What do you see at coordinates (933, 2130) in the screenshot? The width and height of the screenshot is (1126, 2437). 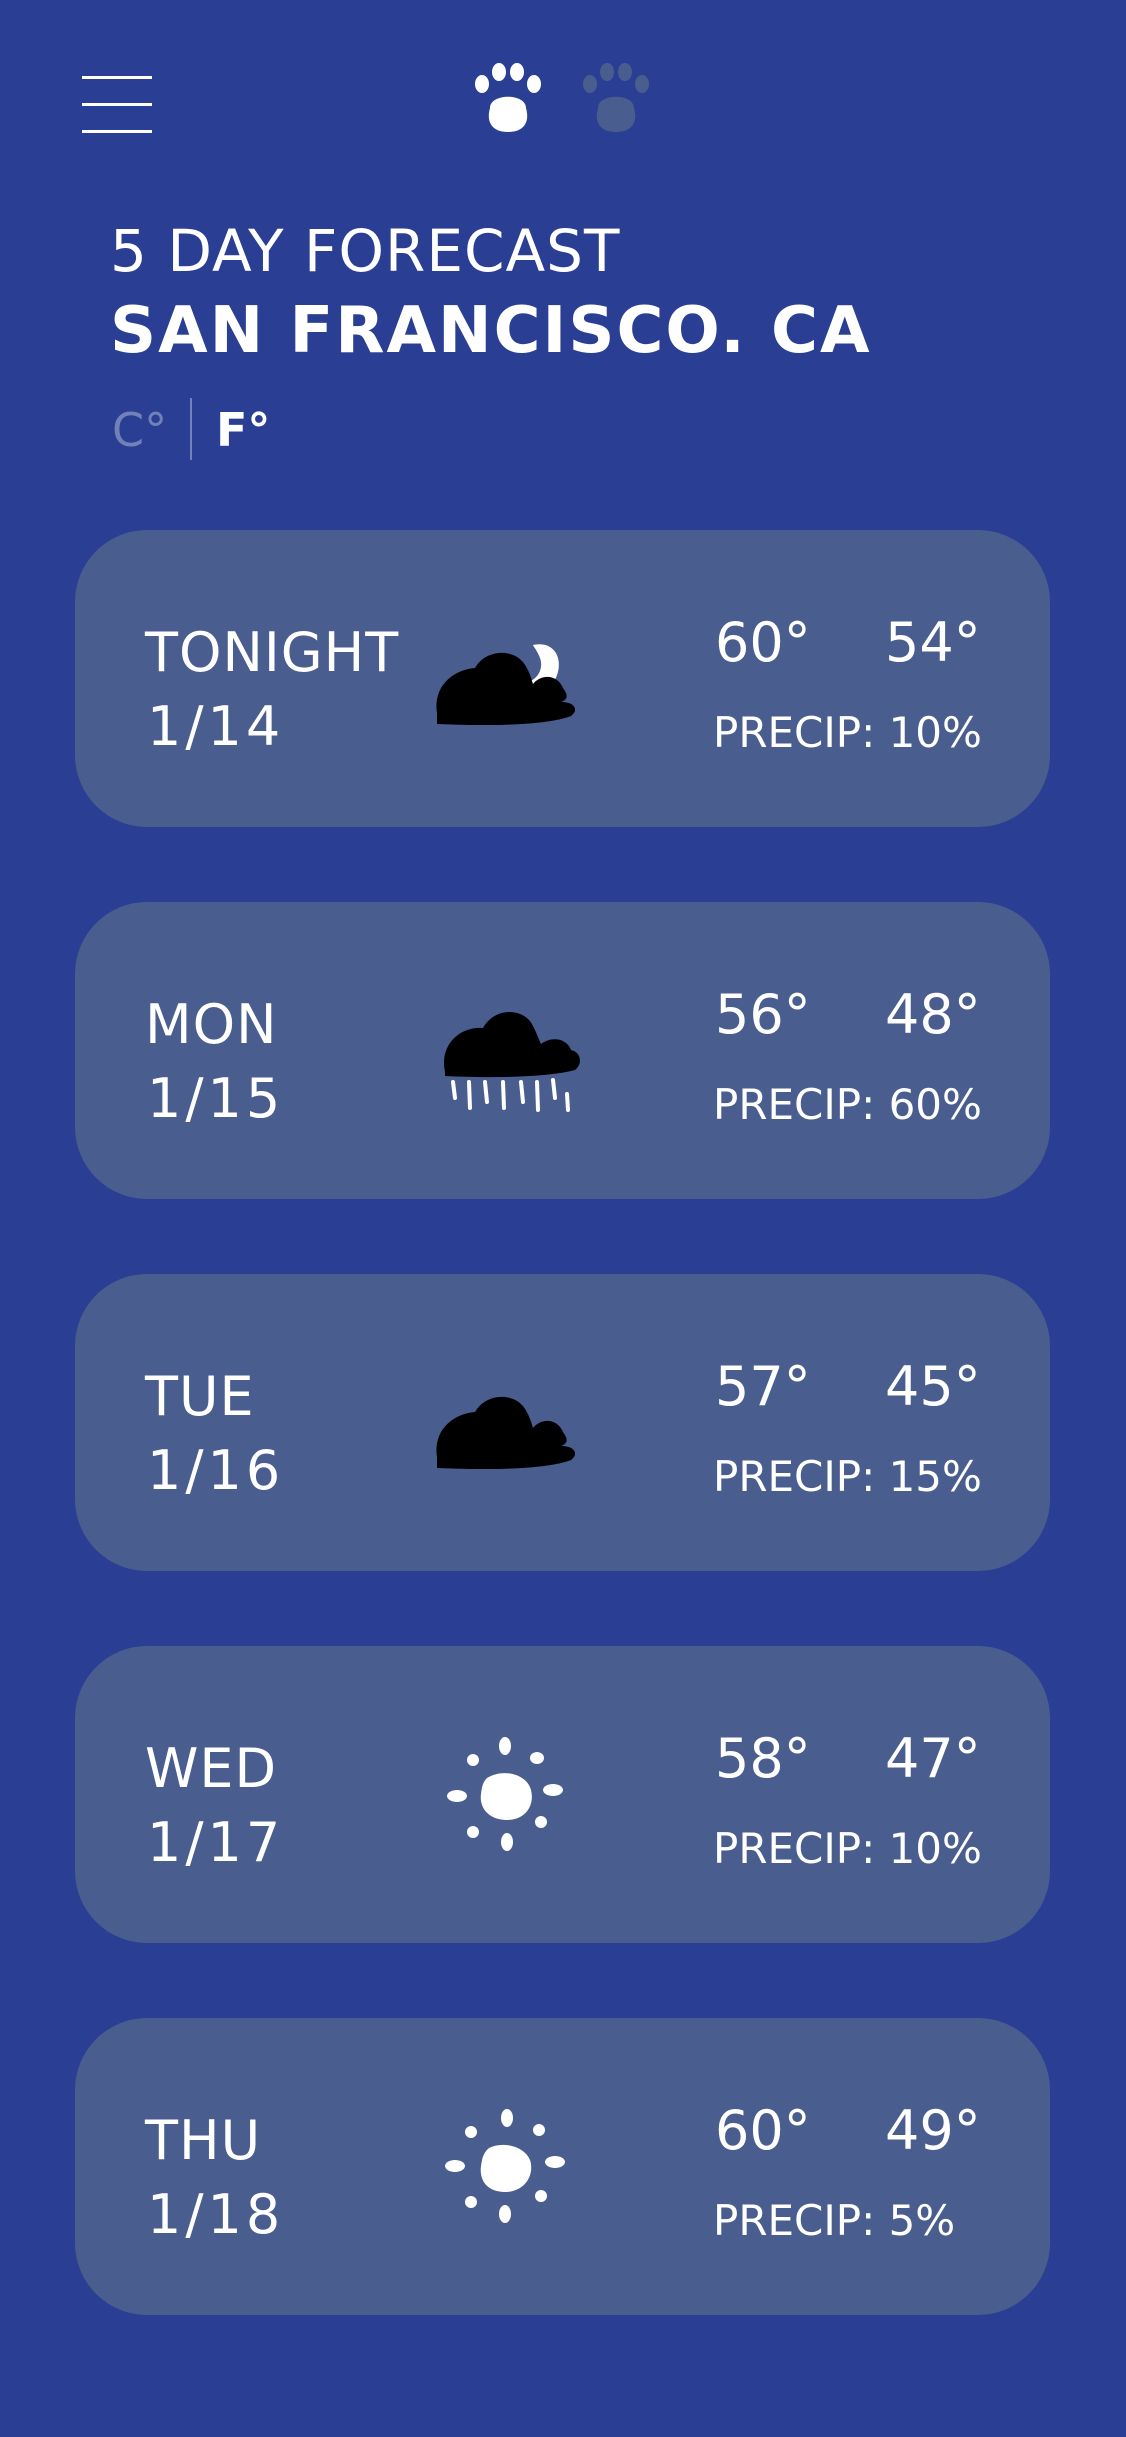 I see `low-temp: 49°` at bounding box center [933, 2130].